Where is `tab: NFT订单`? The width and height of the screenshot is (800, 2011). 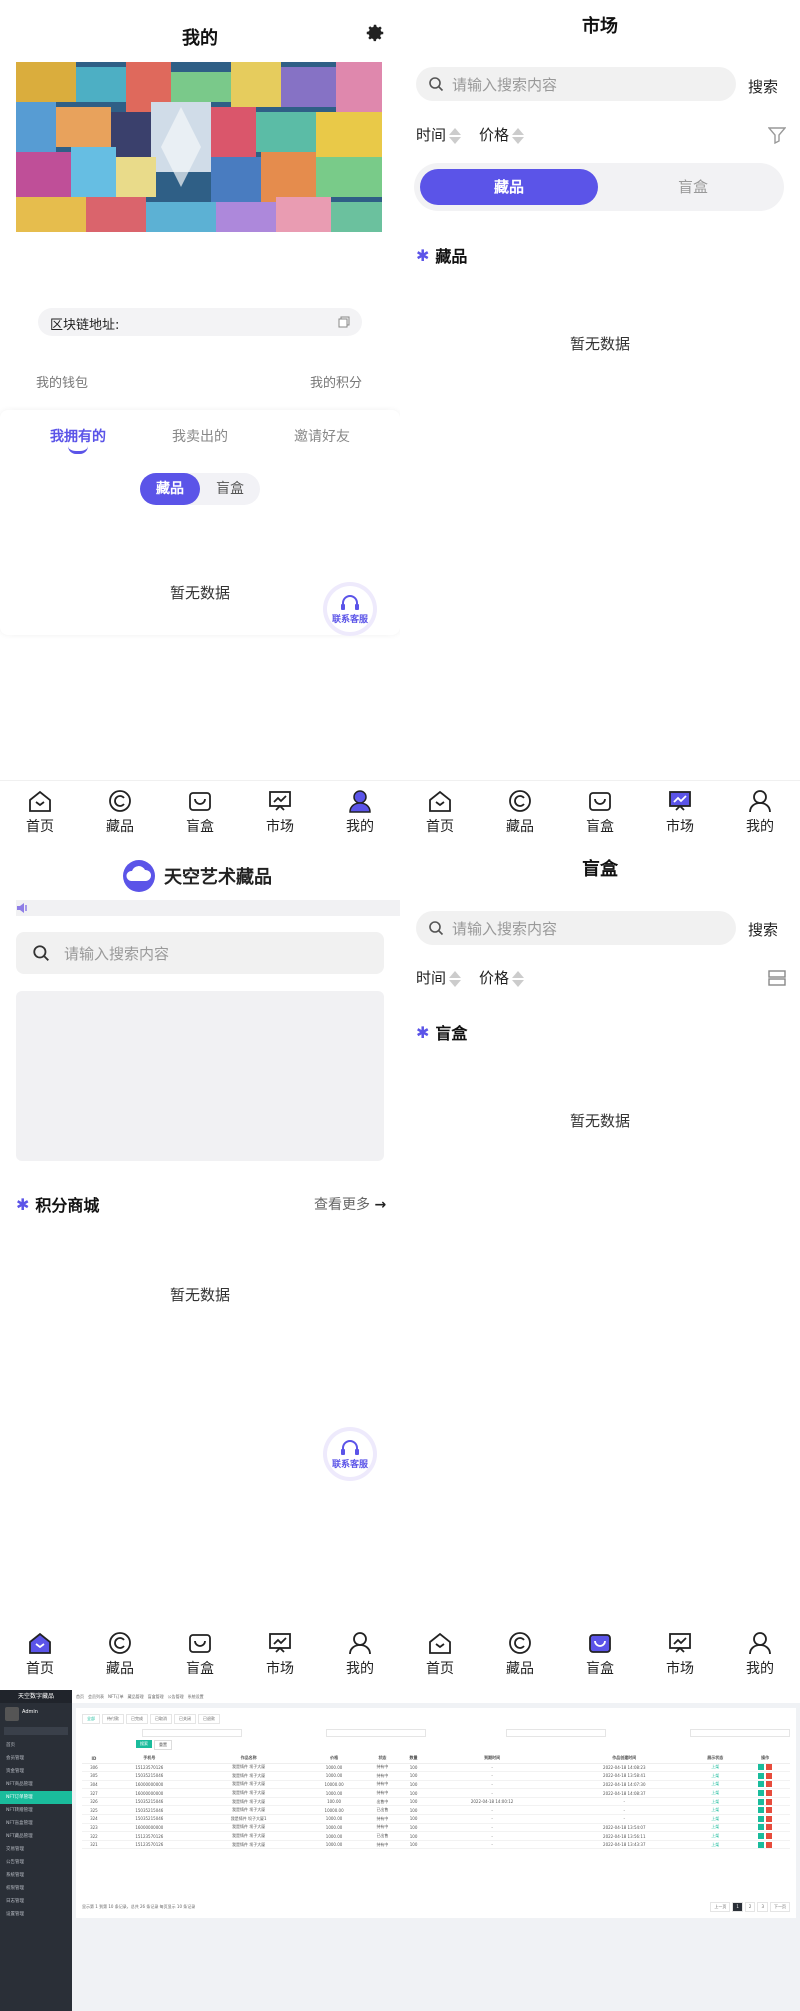 tab: NFT订单 is located at coordinates (116, 1697).